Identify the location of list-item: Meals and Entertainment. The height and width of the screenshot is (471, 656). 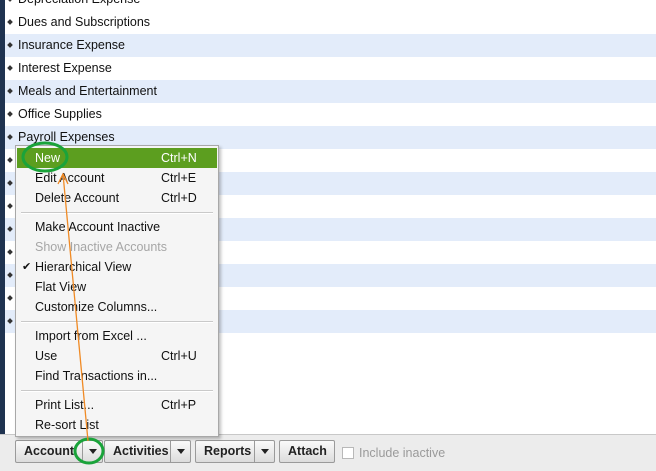
(330, 91).